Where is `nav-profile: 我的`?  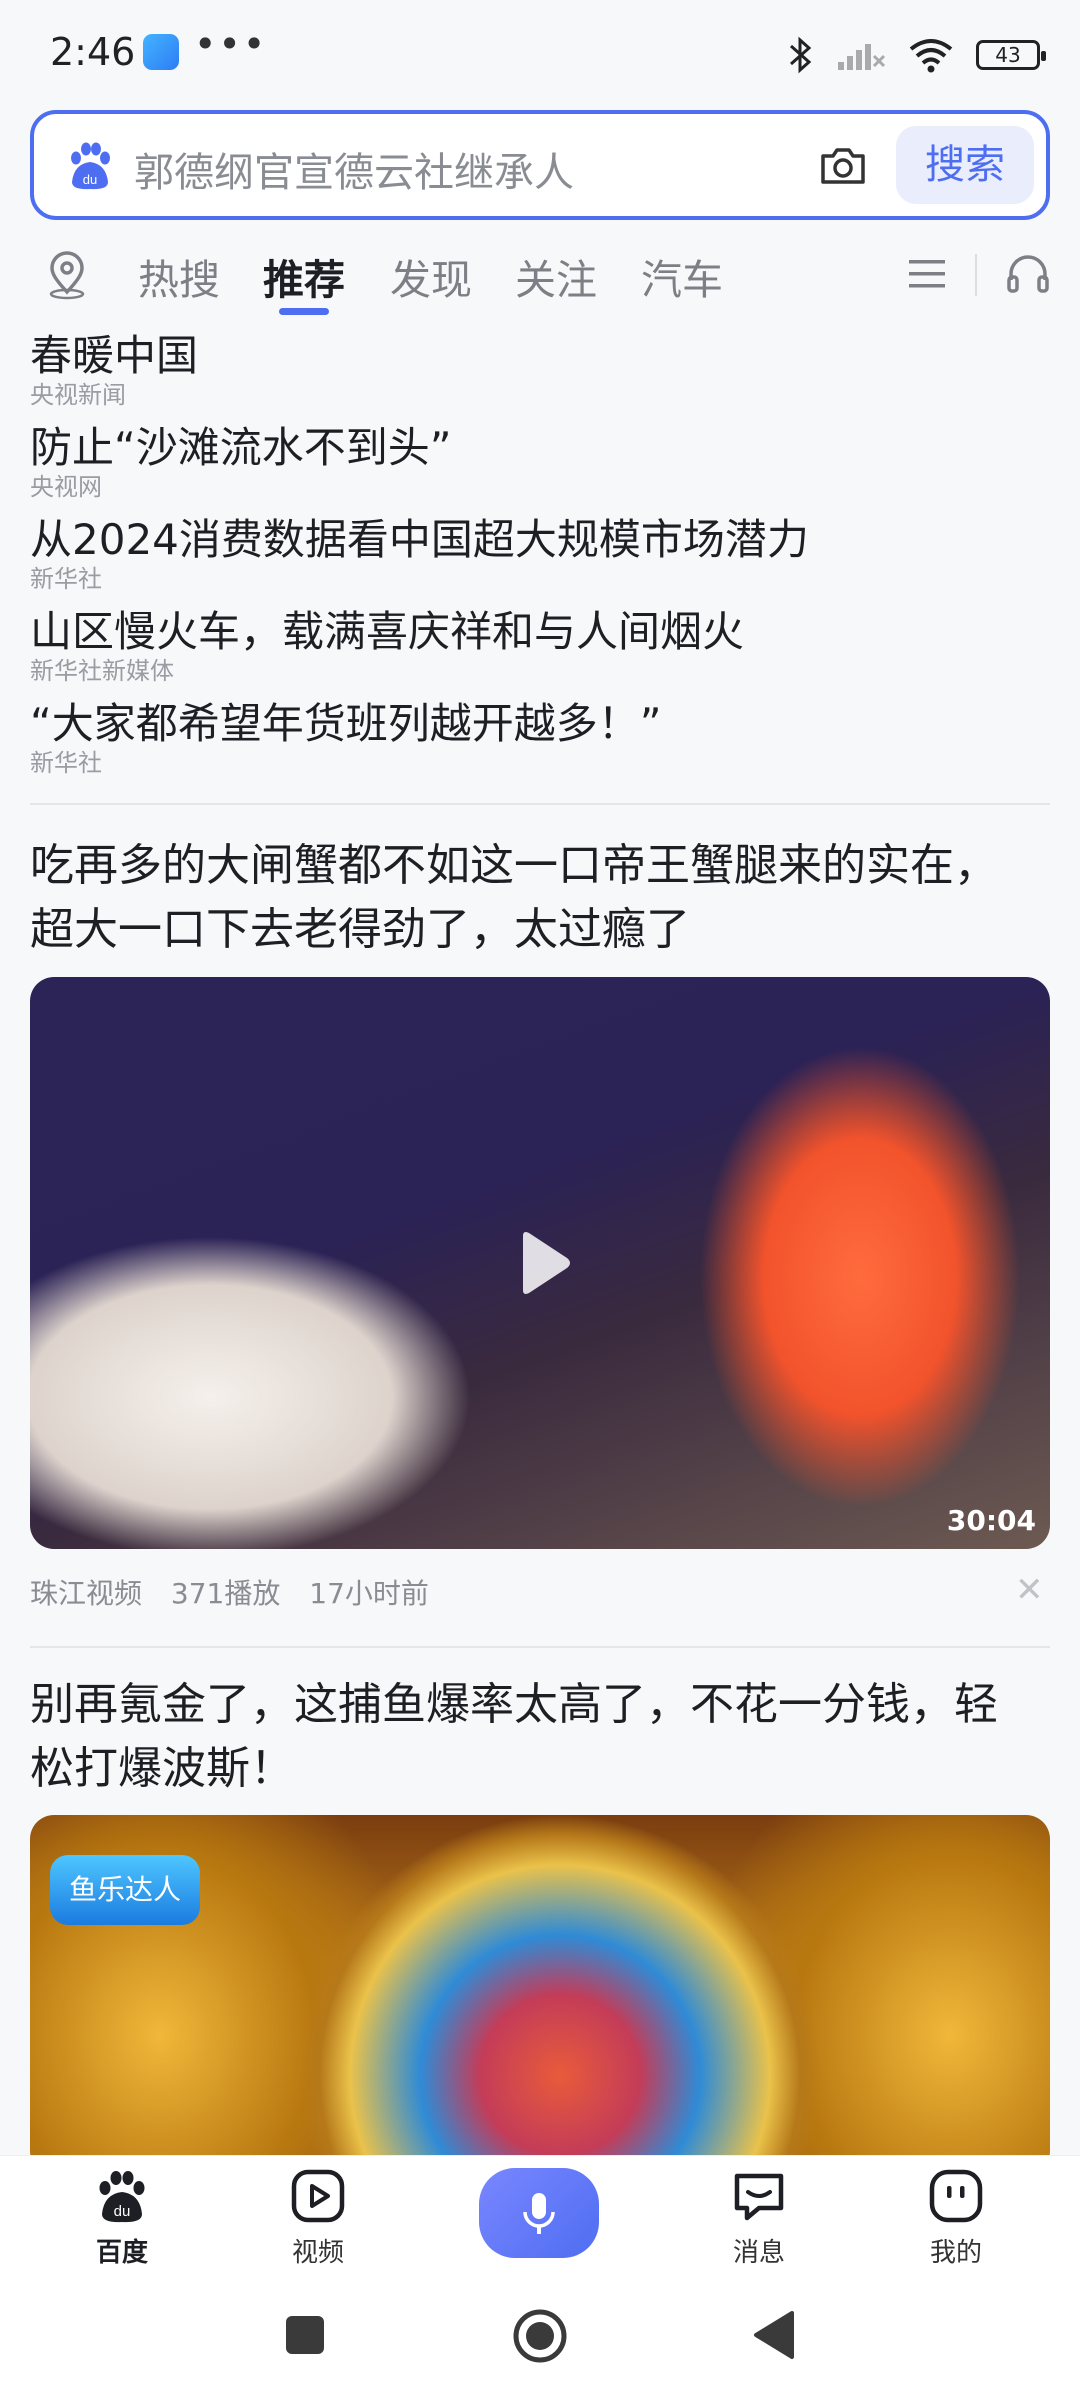 nav-profile: 我的 is located at coordinates (956, 2217).